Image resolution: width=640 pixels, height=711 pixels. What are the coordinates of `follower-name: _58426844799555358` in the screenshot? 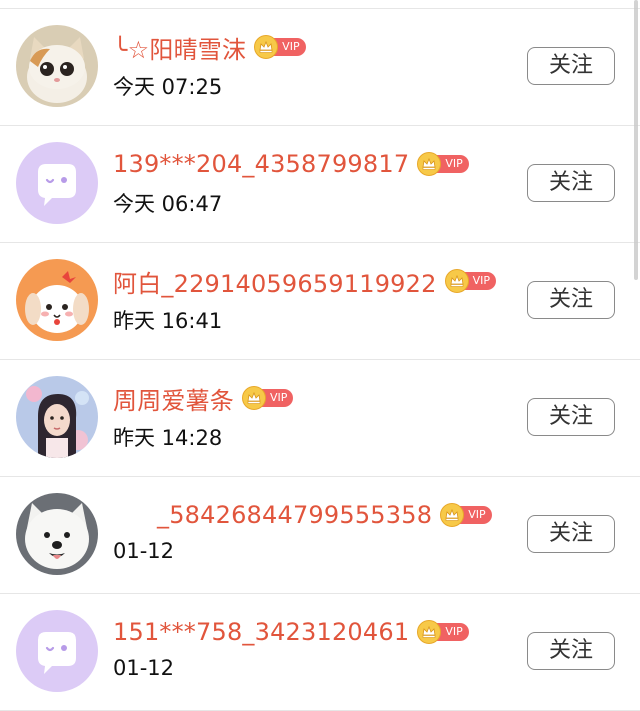 It's located at (272, 515).